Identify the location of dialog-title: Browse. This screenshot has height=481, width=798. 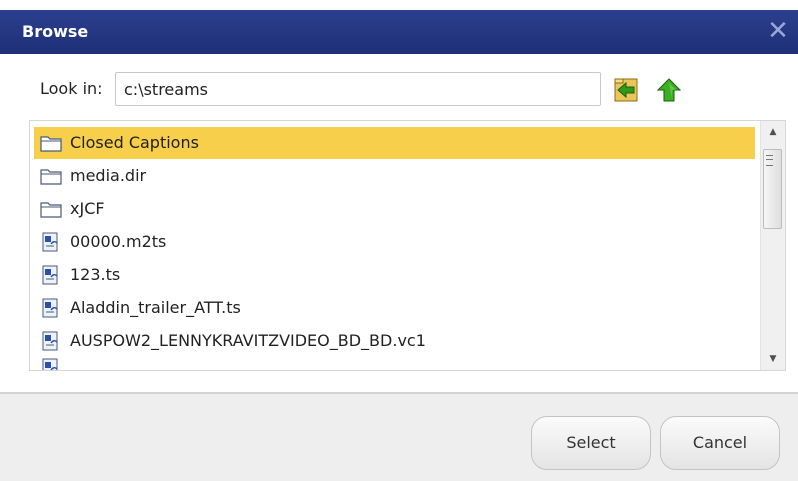
(55, 31).